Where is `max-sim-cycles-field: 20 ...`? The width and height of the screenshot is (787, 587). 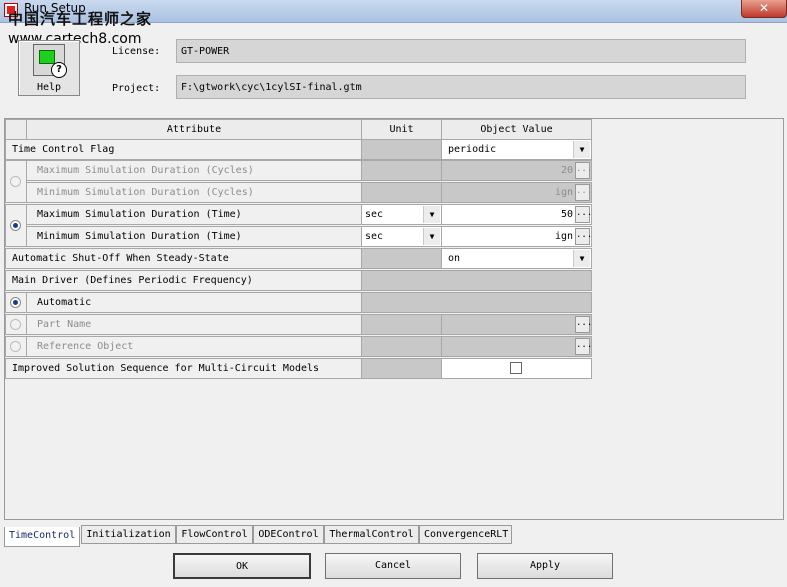
max-sim-cycles-field: 20 ... is located at coordinates (516, 170).